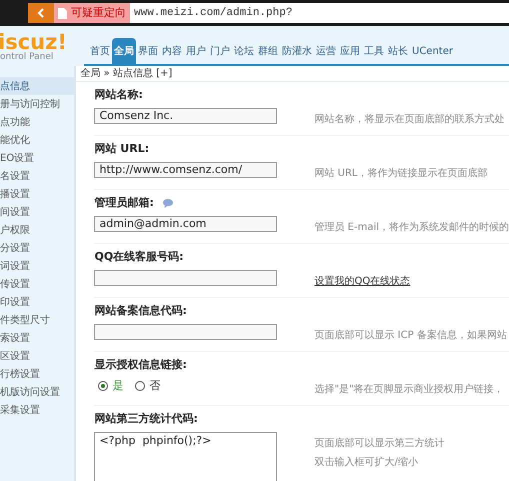  What do you see at coordinates (37, 176) in the screenshot?
I see `sidebar-item: 名设置` at bounding box center [37, 176].